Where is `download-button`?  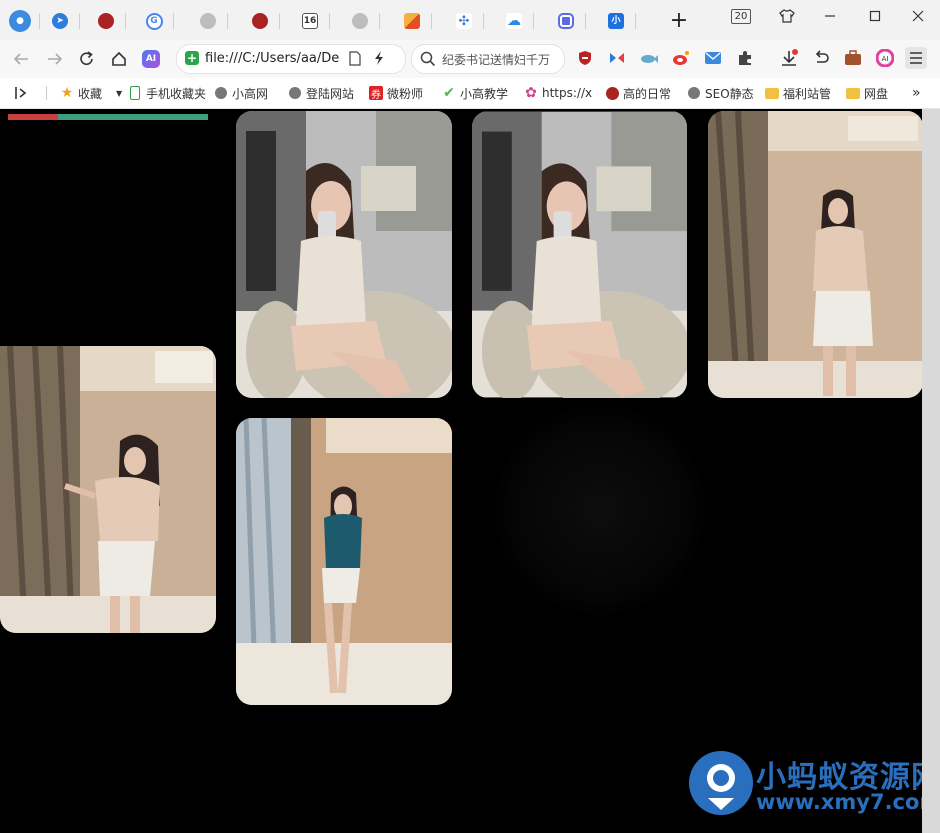 download-button is located at coordinates (789, 58).